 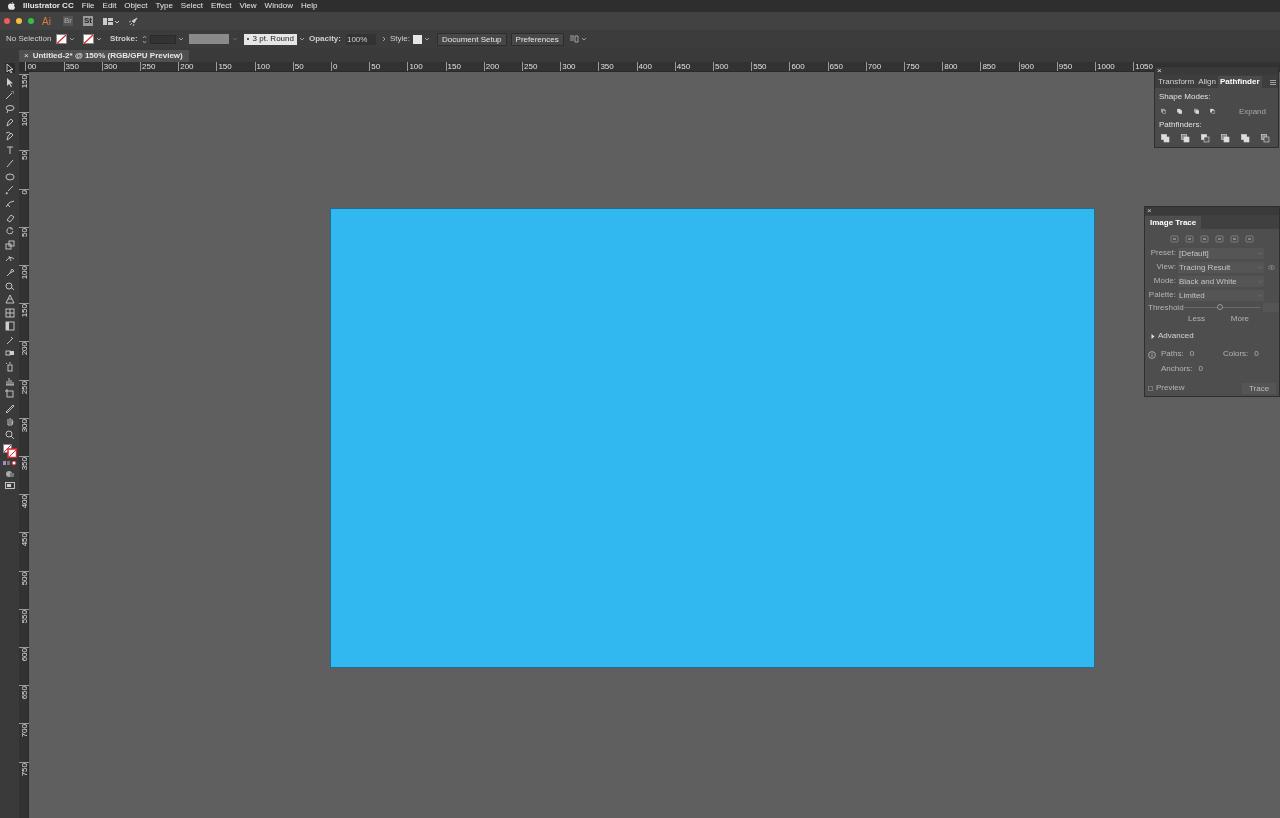 I want to click on line-tool-icon, so click(x=9, y=163).